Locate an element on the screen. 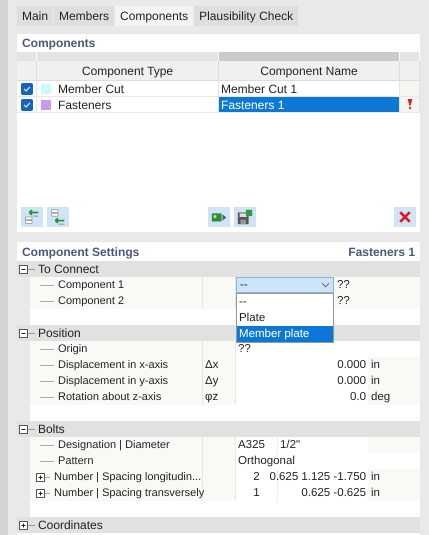 The width and height of the screenshot is (429, 535). move-down-icon is located at coordinates (58, 217).